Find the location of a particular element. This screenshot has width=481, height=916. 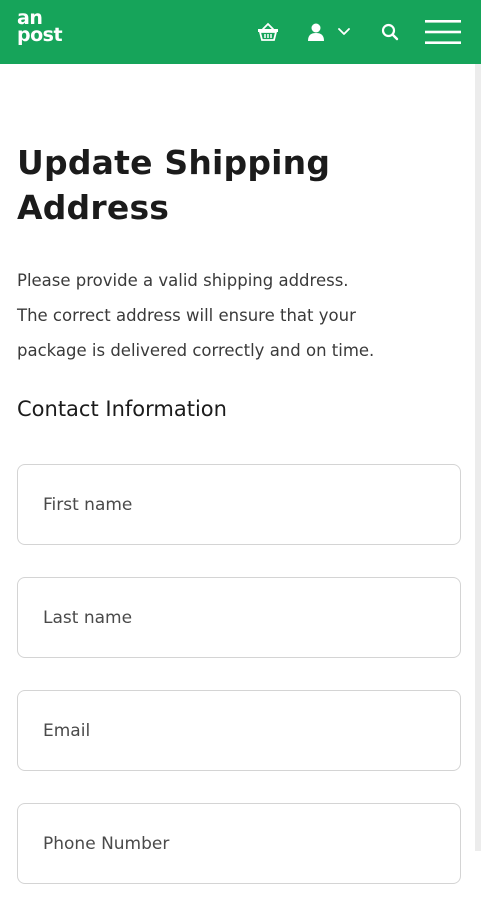

phone-field-wrapper is located at coordinates (239, 843).